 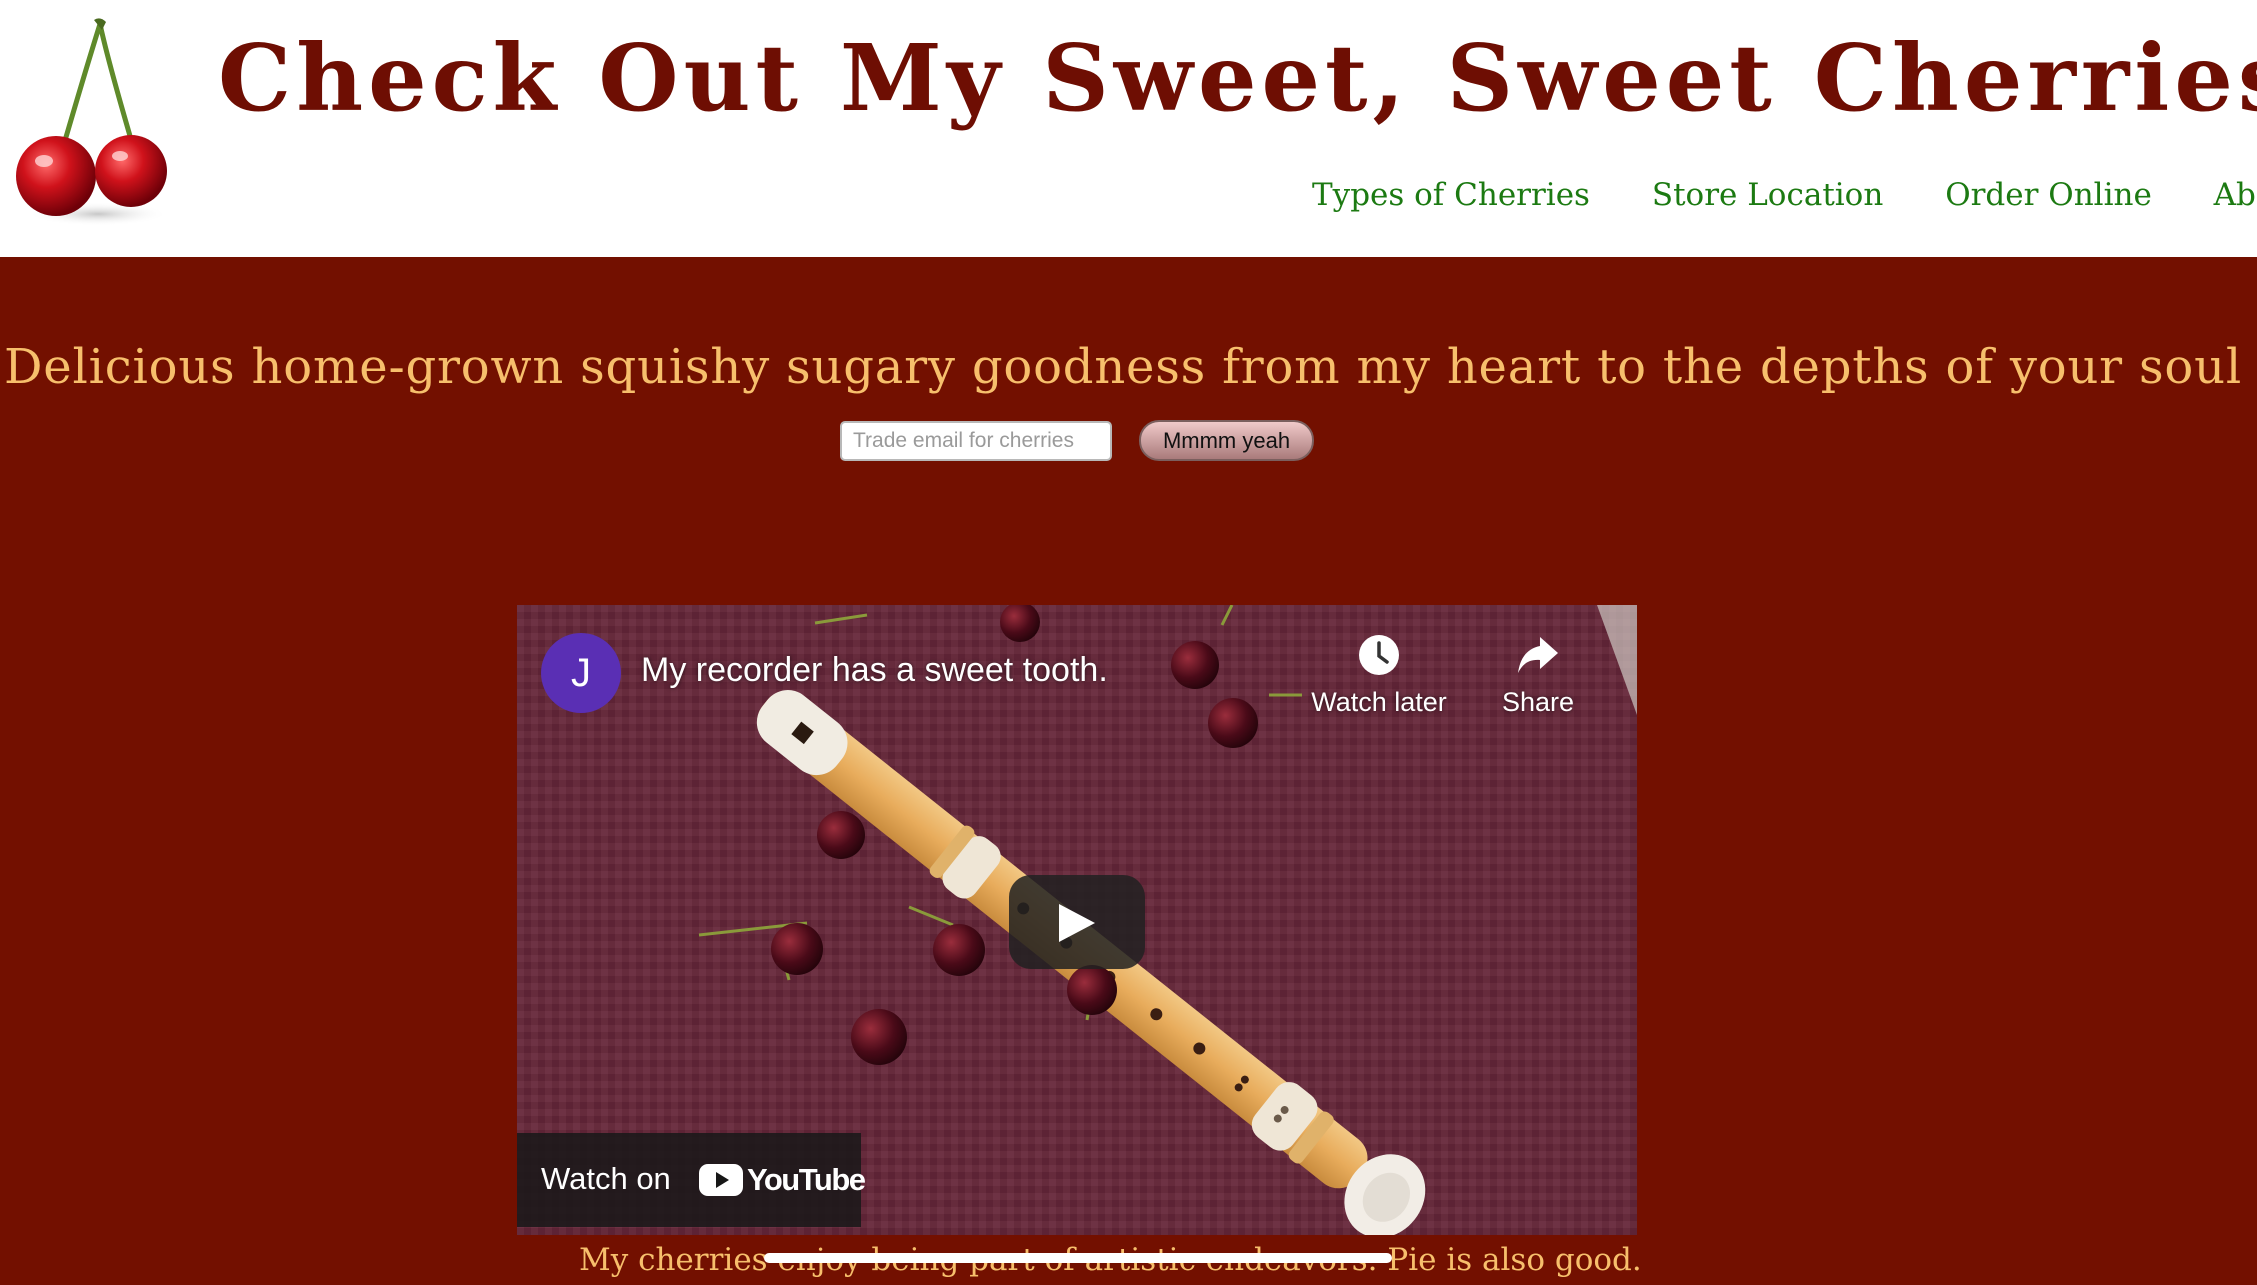 What do you see at coordinates (1451, 195) in the screenshot?
I see `nav-types-of-cherries: Types of Cherries` at bounding box center [1451, 195].